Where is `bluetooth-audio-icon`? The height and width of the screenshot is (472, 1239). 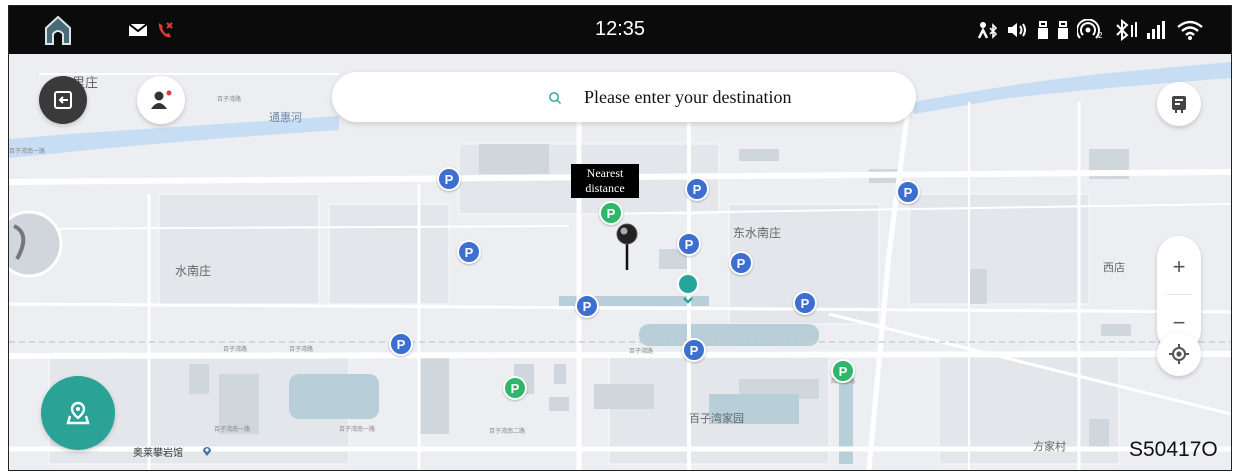
bluetooth-audio-icon is located at coordinates (988, 30).